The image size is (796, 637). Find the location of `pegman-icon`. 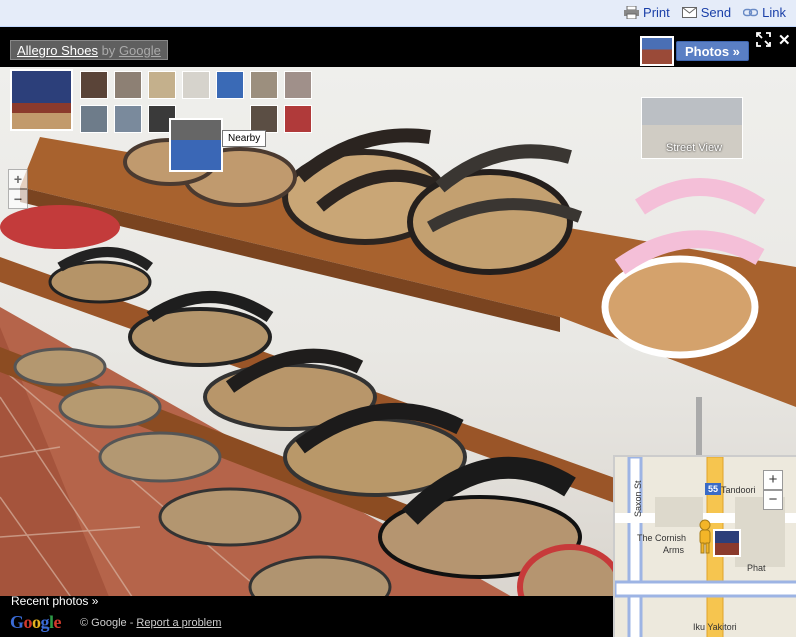

pegman-icon is located at coordinates (705, 537).